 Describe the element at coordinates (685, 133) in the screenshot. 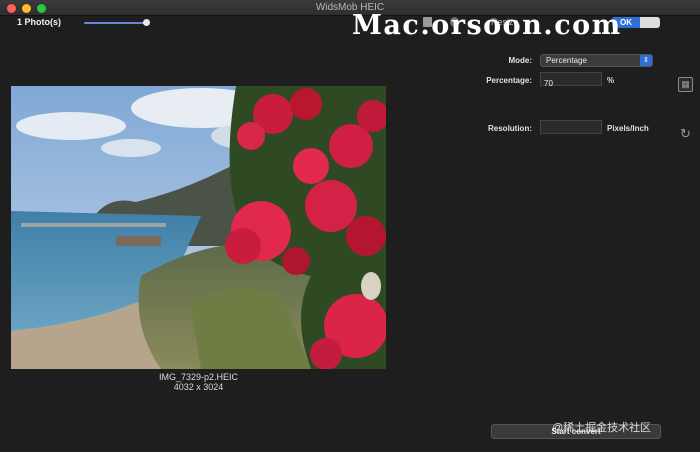

I see `refresh-icon: ↻` at that location.